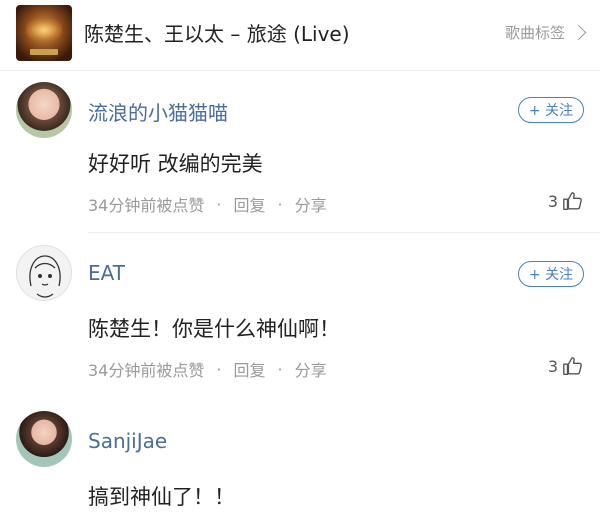  Describe the element at coordinates (578, 32) in the screenshot. I see `chevron-right-icon` at that location.